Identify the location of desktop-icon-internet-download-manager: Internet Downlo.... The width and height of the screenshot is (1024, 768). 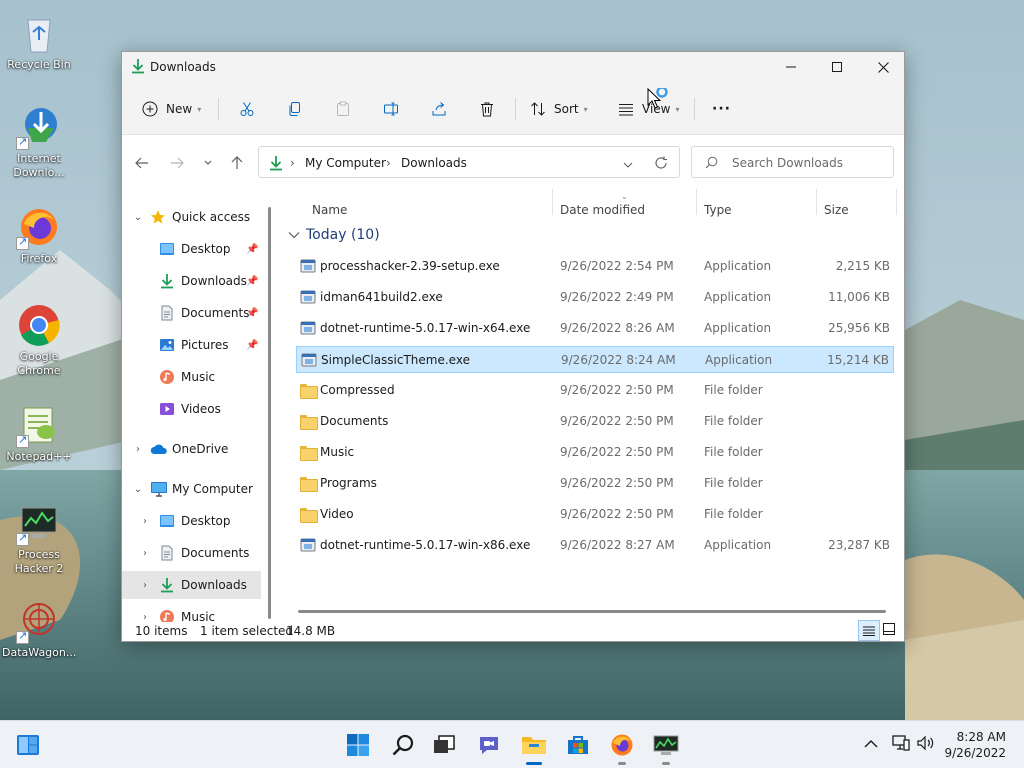
(39, 142).